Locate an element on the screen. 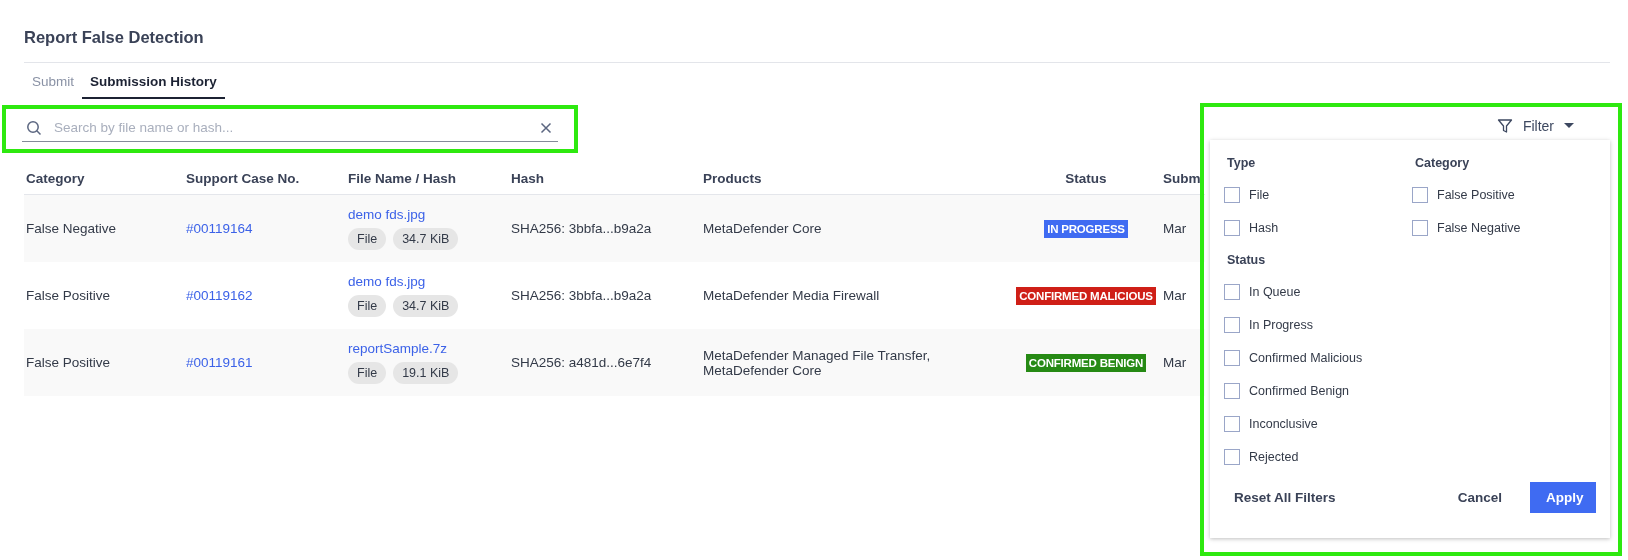 This screenshot has width=1628, height=560. column-header: Hash is located at coordinates (605, 180).